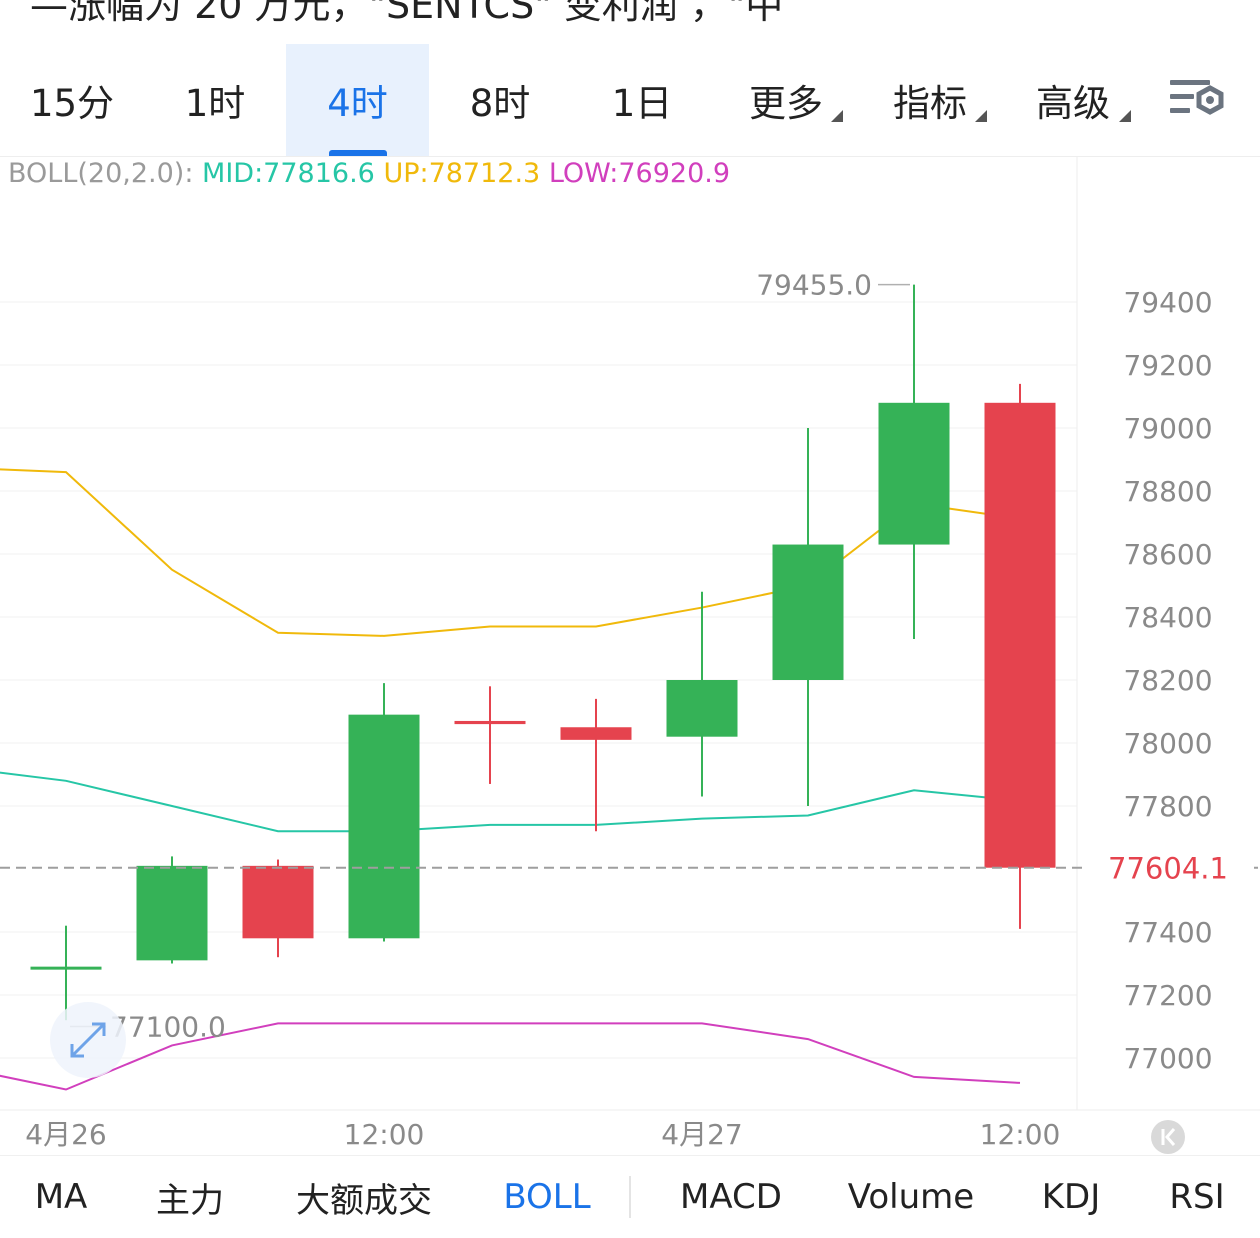 This screenshot has height=1238, width=1260. What do you see at coordinates (1167, 806) in the screenshot?
I see `y-tick-label: 77800` at bounding box center [1167, 806].